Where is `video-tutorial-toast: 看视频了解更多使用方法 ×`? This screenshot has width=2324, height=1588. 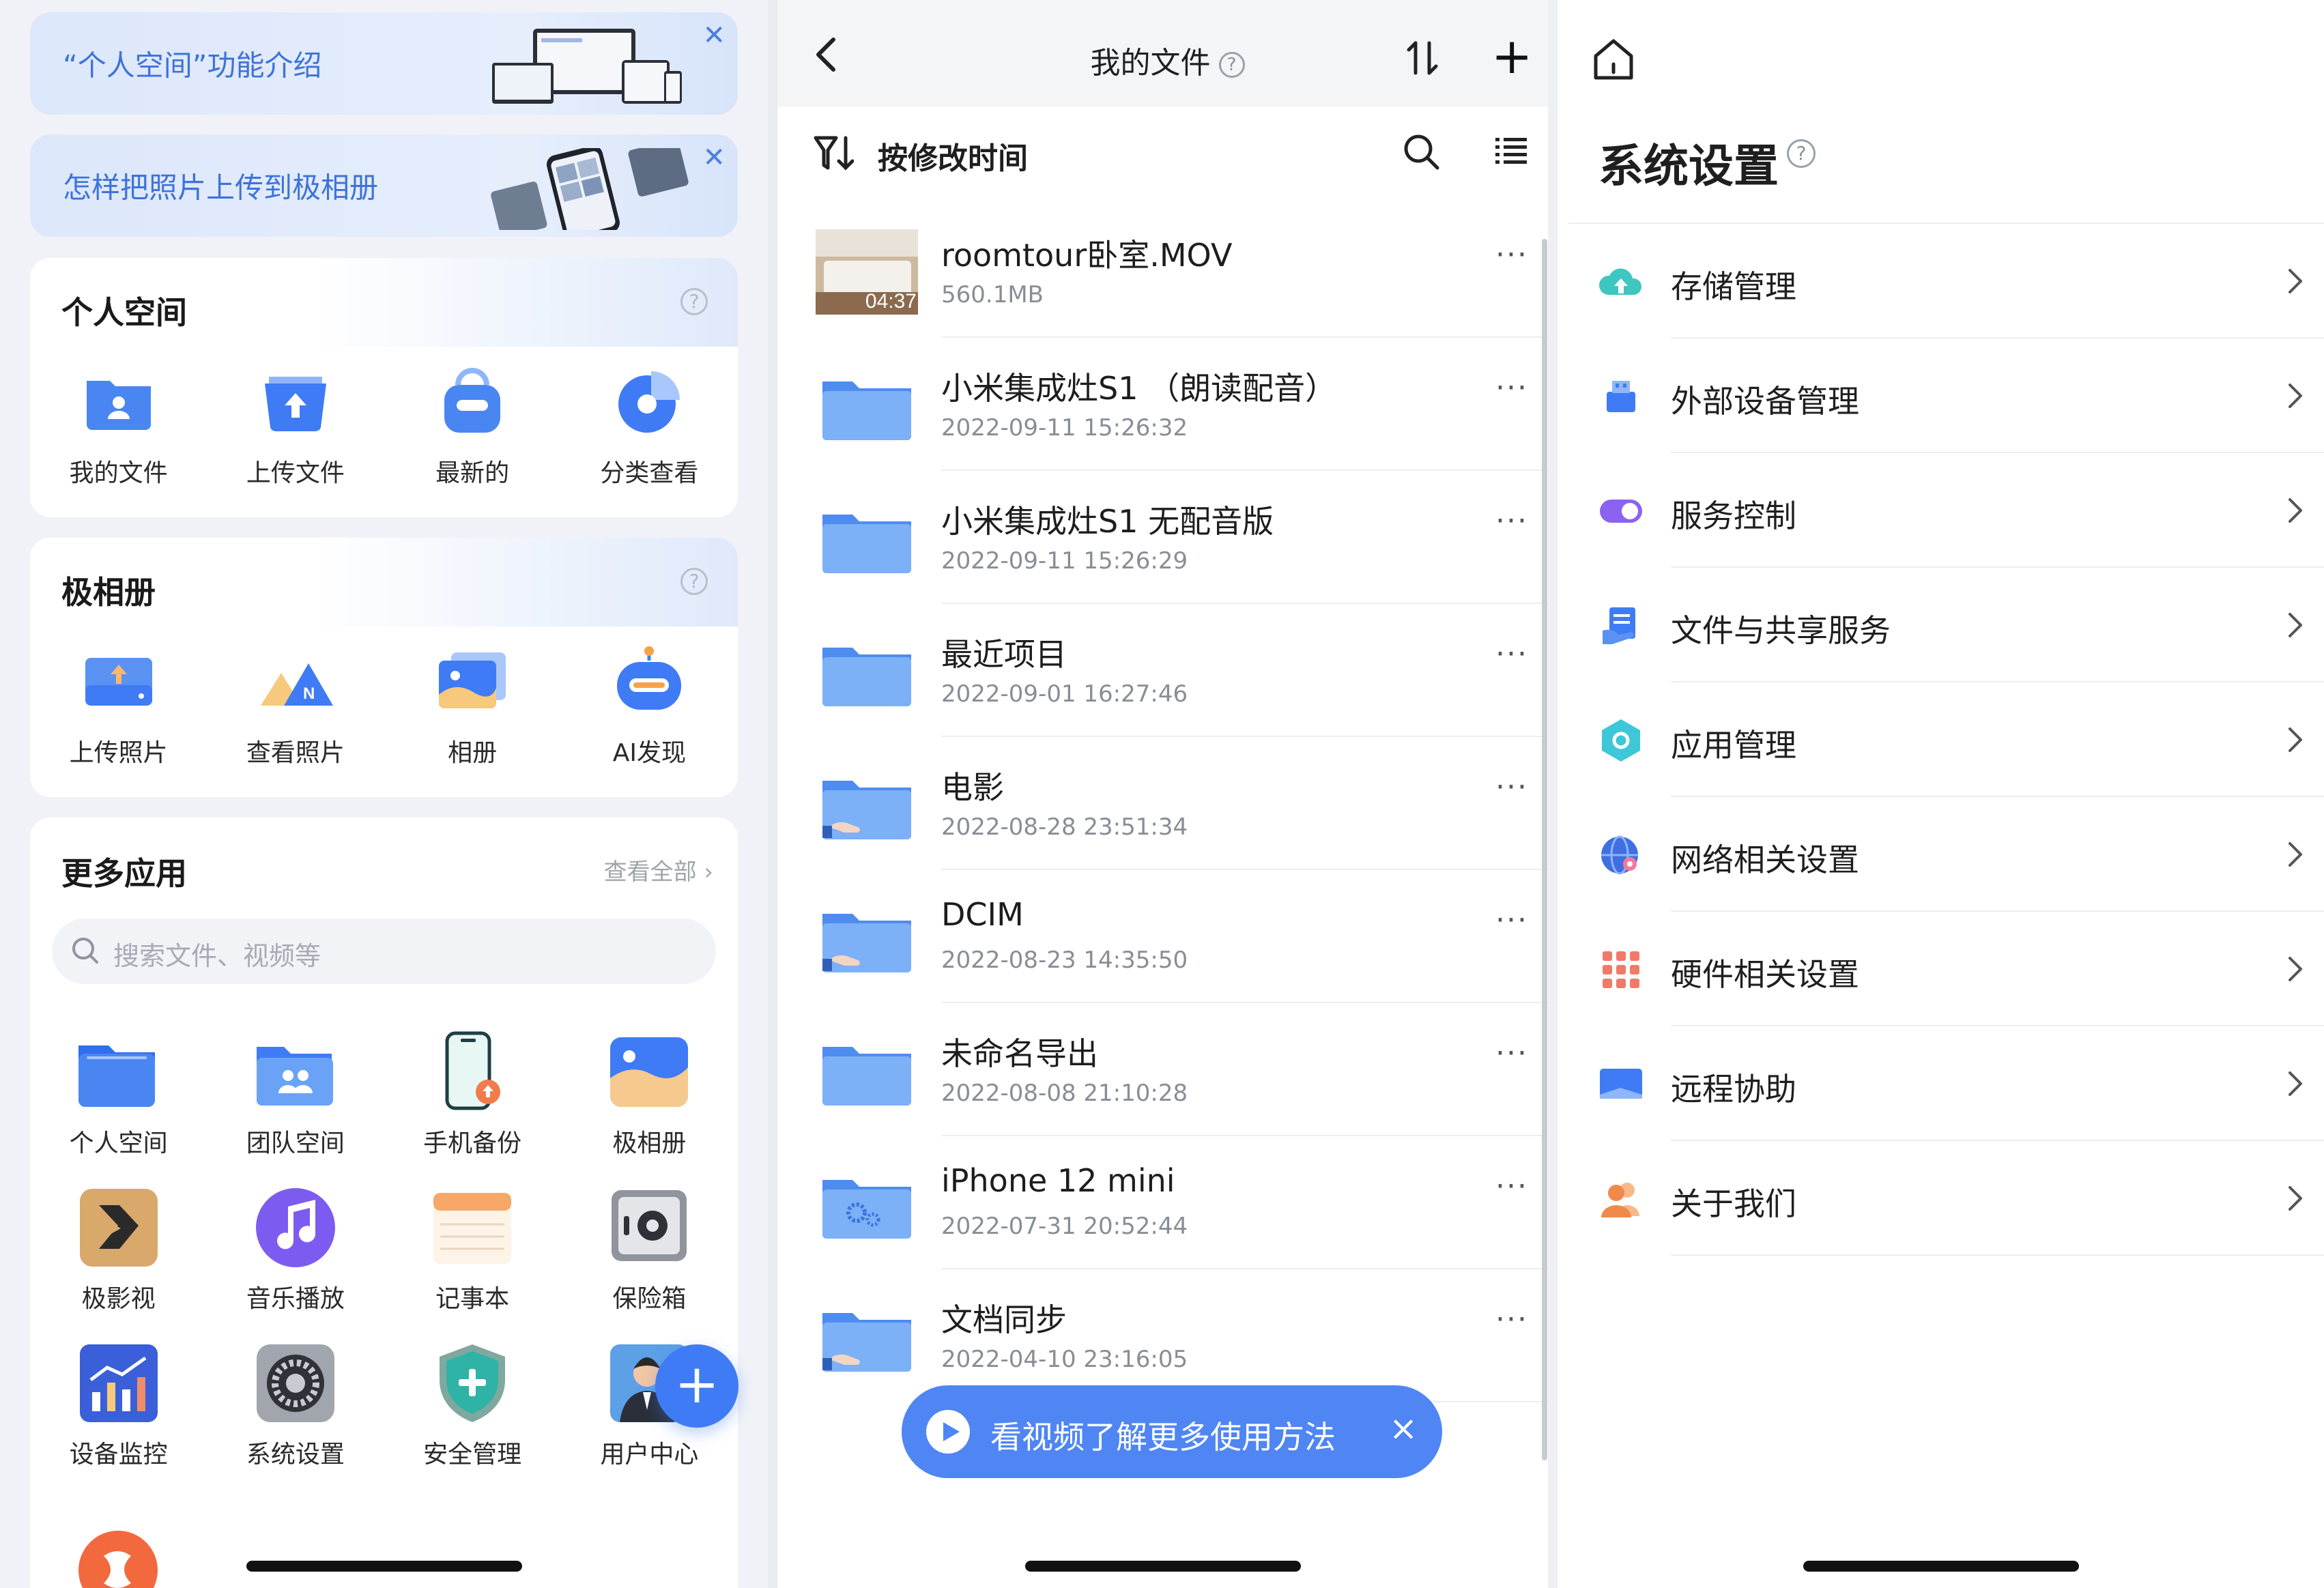 video-tutorial-toast: 看视频了解更多使用方法 × is located at coordinates (1172, 1431).